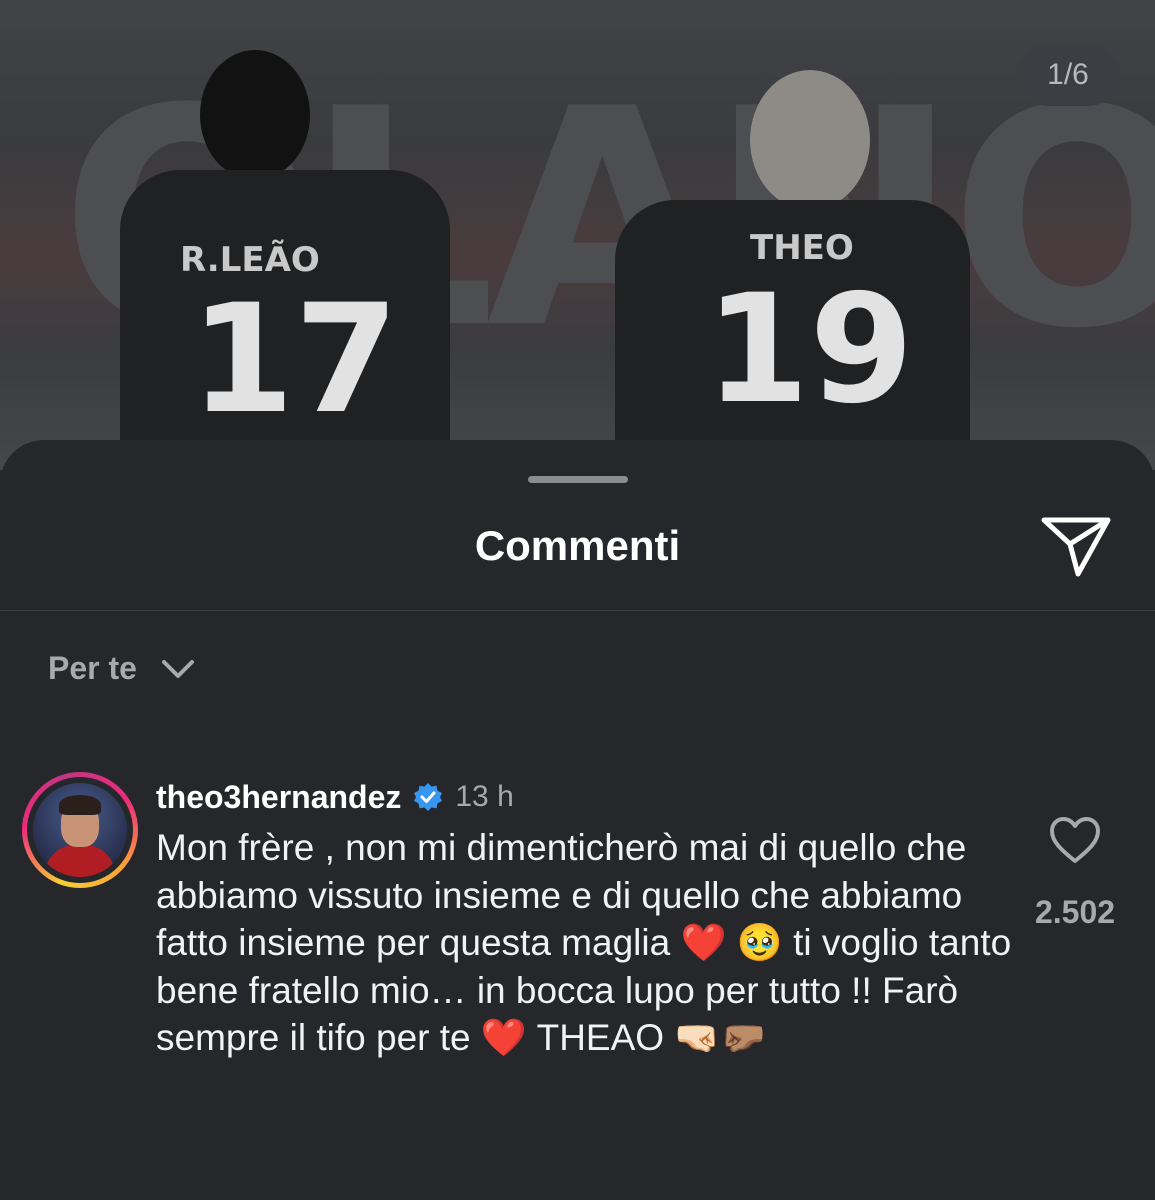 This screenshot has width=1155, height=1200. I want to click on avatar-photo, so click(80, 830).